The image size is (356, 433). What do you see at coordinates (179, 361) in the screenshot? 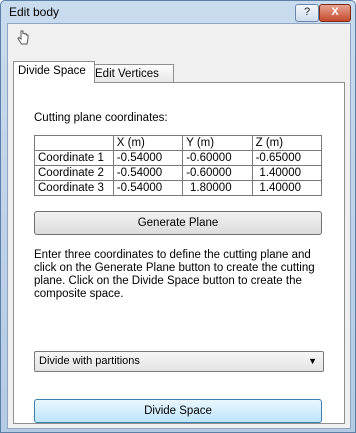
I see `divide-mode-select: Divide with partitions ▼` at bounding box center [179, 361].